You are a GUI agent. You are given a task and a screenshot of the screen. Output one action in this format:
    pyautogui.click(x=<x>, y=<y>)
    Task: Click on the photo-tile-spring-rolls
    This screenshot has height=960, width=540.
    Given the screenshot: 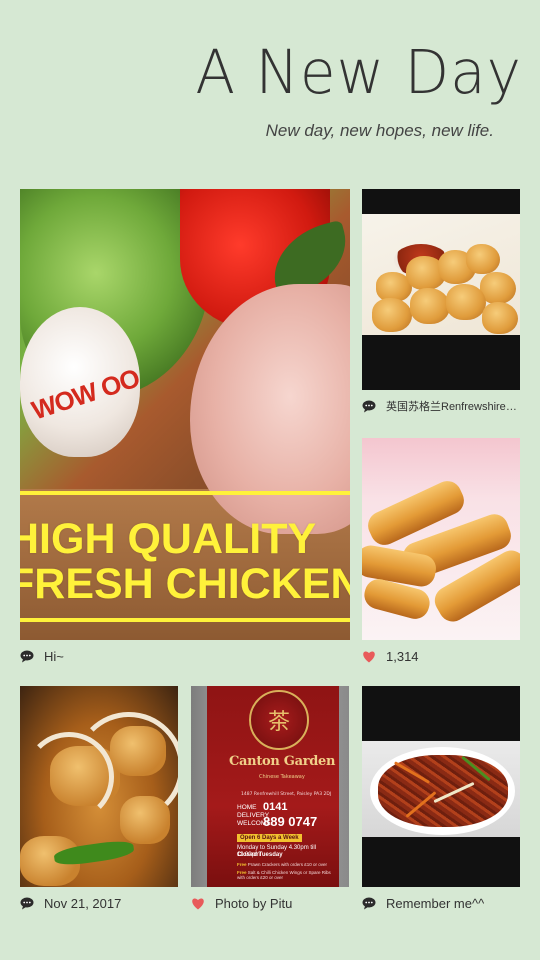 What is the action you would take?
    pyautogui.click(x=441, y=539)
    